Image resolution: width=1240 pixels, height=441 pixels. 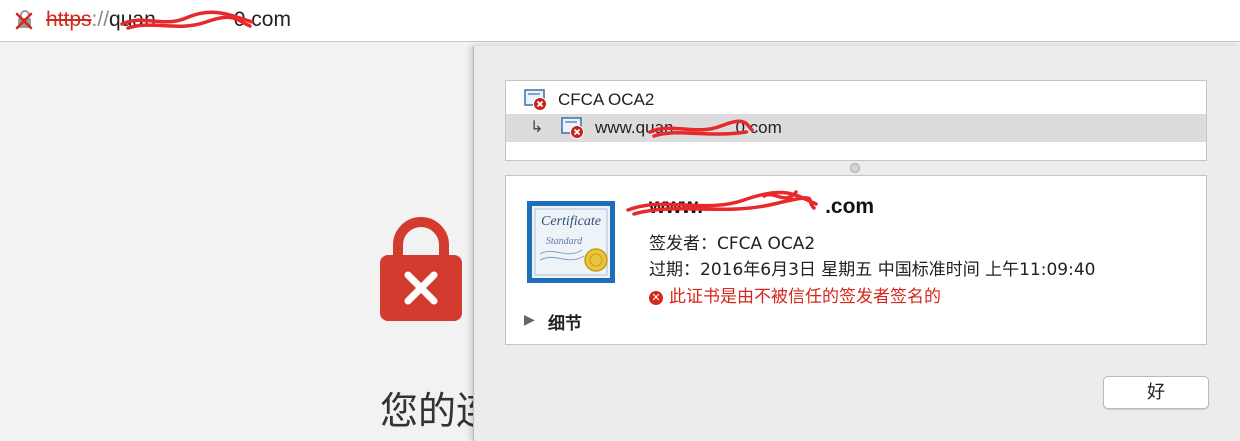 I want to click on url-host-end: 0.com, so click(x=262, y=19).